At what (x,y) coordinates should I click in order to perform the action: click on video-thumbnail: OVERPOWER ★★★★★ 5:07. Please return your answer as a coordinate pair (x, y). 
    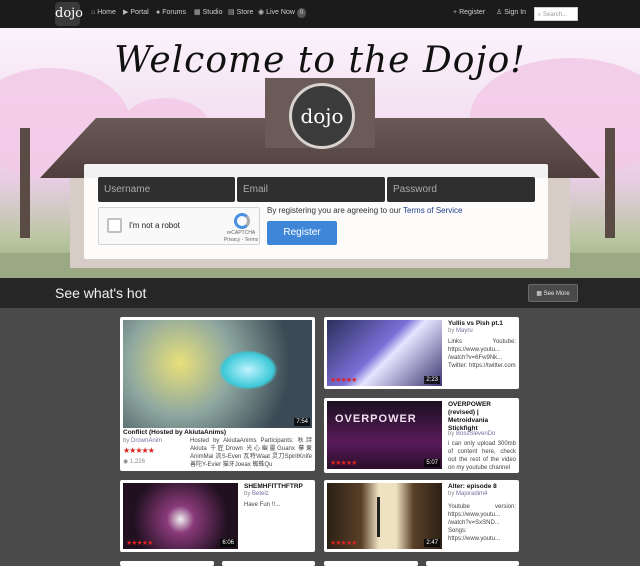
    Looking at the image, I should click on (384, 435).